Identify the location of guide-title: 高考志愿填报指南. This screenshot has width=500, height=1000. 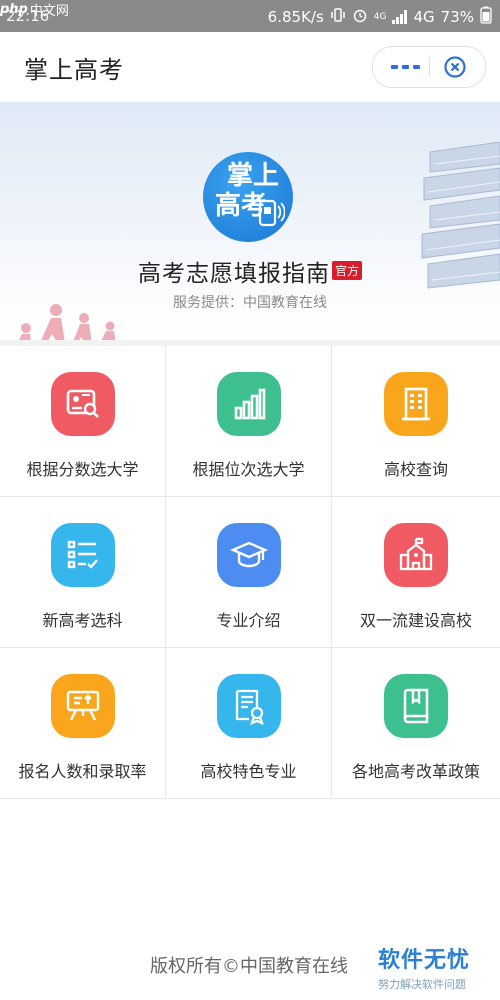
(233, 274).